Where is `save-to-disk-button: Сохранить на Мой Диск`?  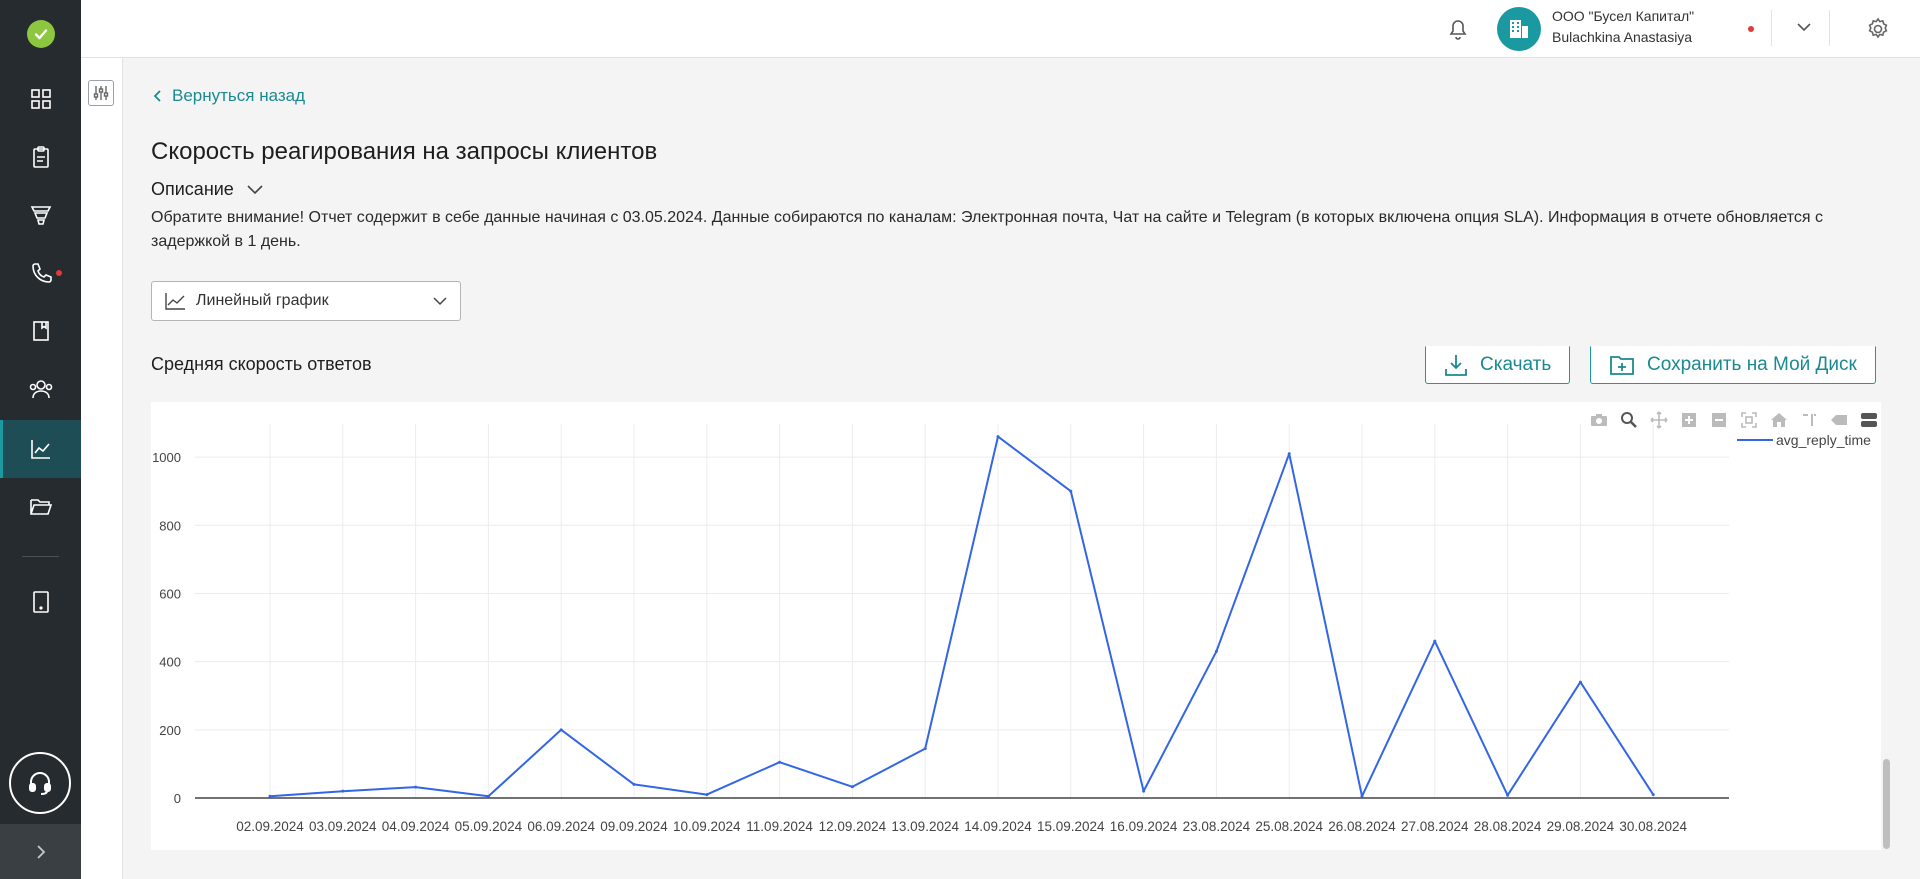 save-to-disk-button: Сохранить на Мой Диск is located at coordinates (1733, 365).